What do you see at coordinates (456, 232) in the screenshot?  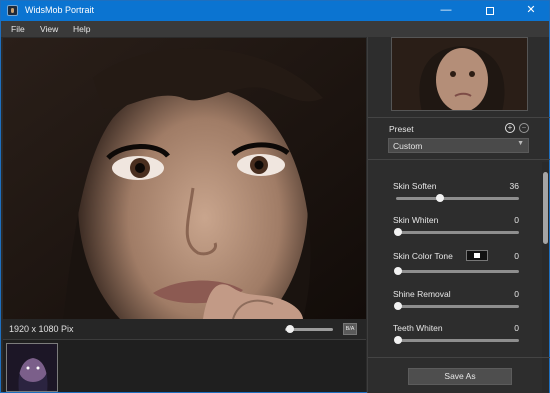 I see `skin-whiten-slider` at bounding box center [456, 232].